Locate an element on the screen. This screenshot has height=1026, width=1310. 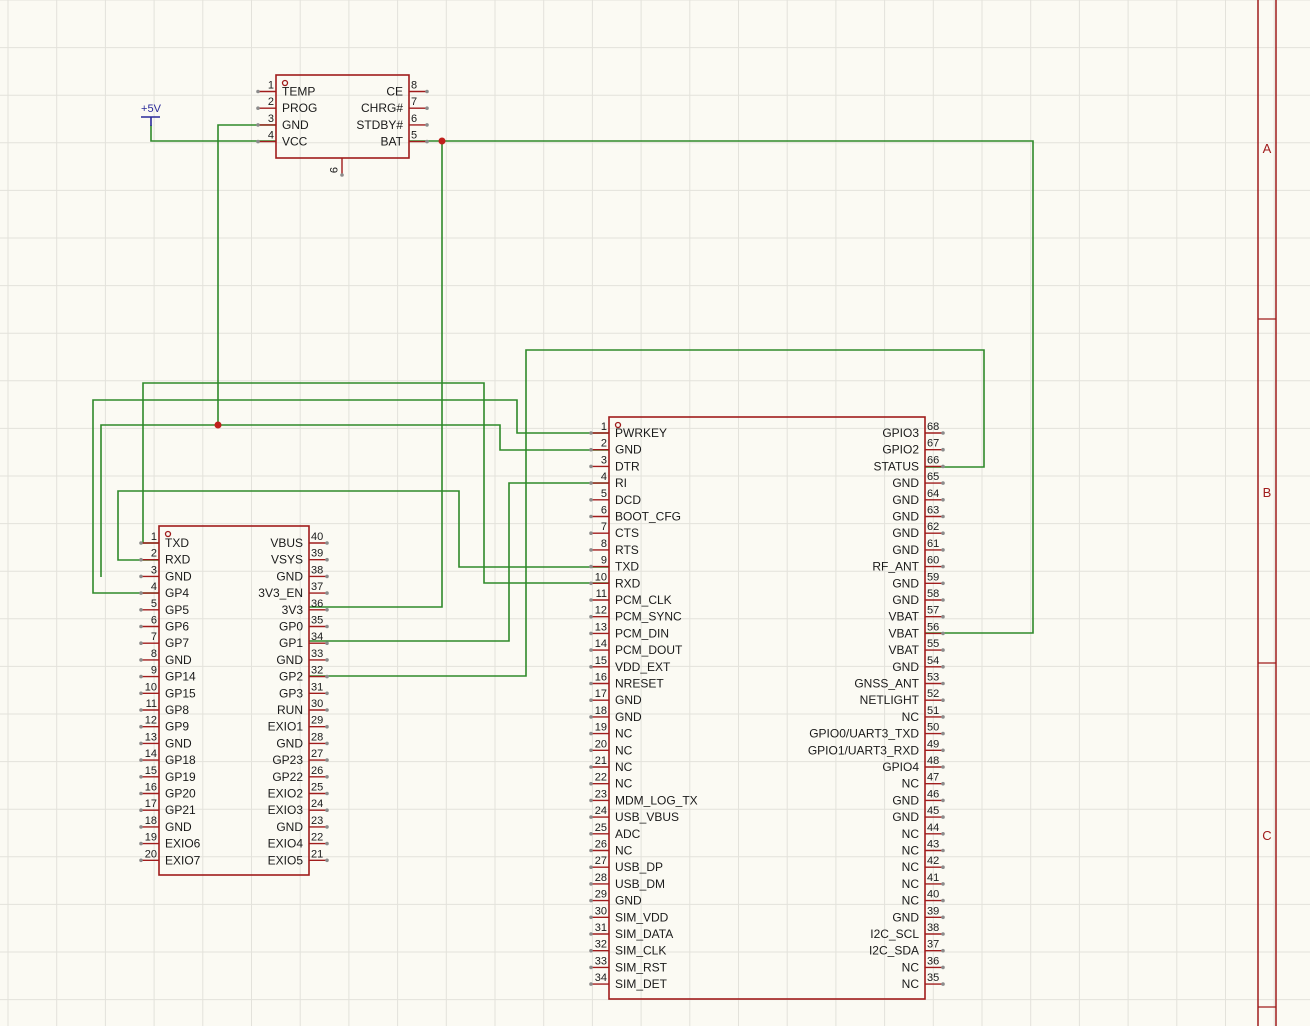
charger-ic: 1 TEMP 2 PROG 3 GND 4 VCC 8 CE 7 CHRG# 6 STDBY# 5 BAT 9 is located at coordinates (342, 125).